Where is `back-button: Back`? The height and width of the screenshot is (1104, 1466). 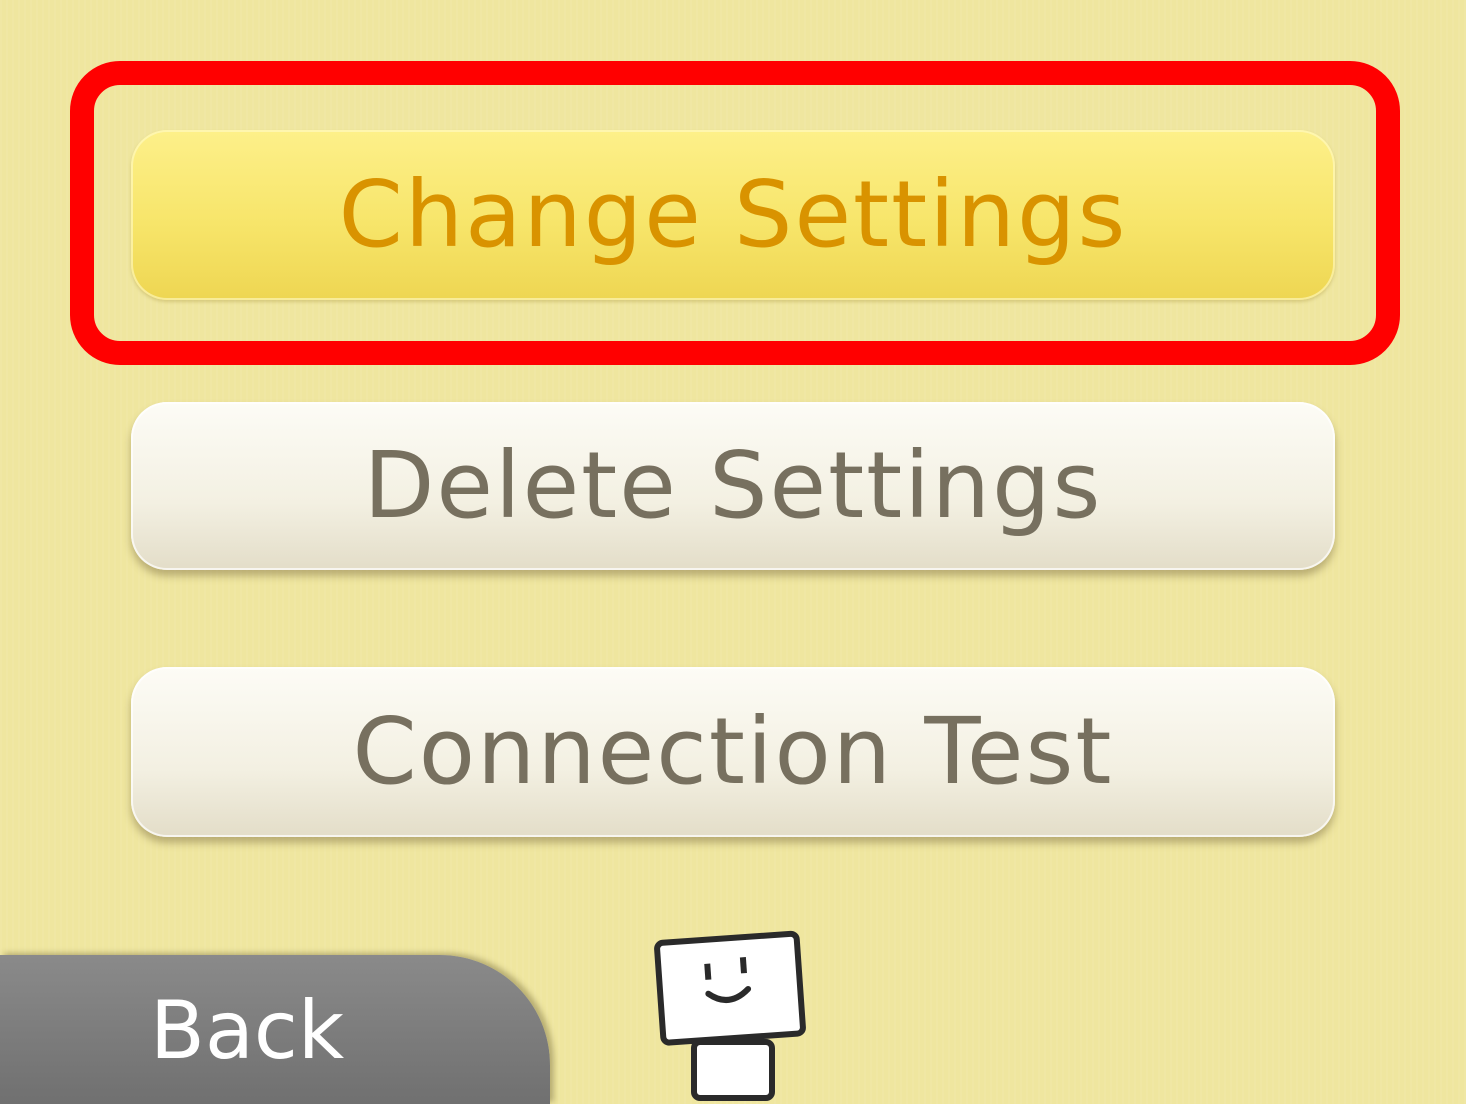 back-button: Back is located at coordinates (275, 1029).